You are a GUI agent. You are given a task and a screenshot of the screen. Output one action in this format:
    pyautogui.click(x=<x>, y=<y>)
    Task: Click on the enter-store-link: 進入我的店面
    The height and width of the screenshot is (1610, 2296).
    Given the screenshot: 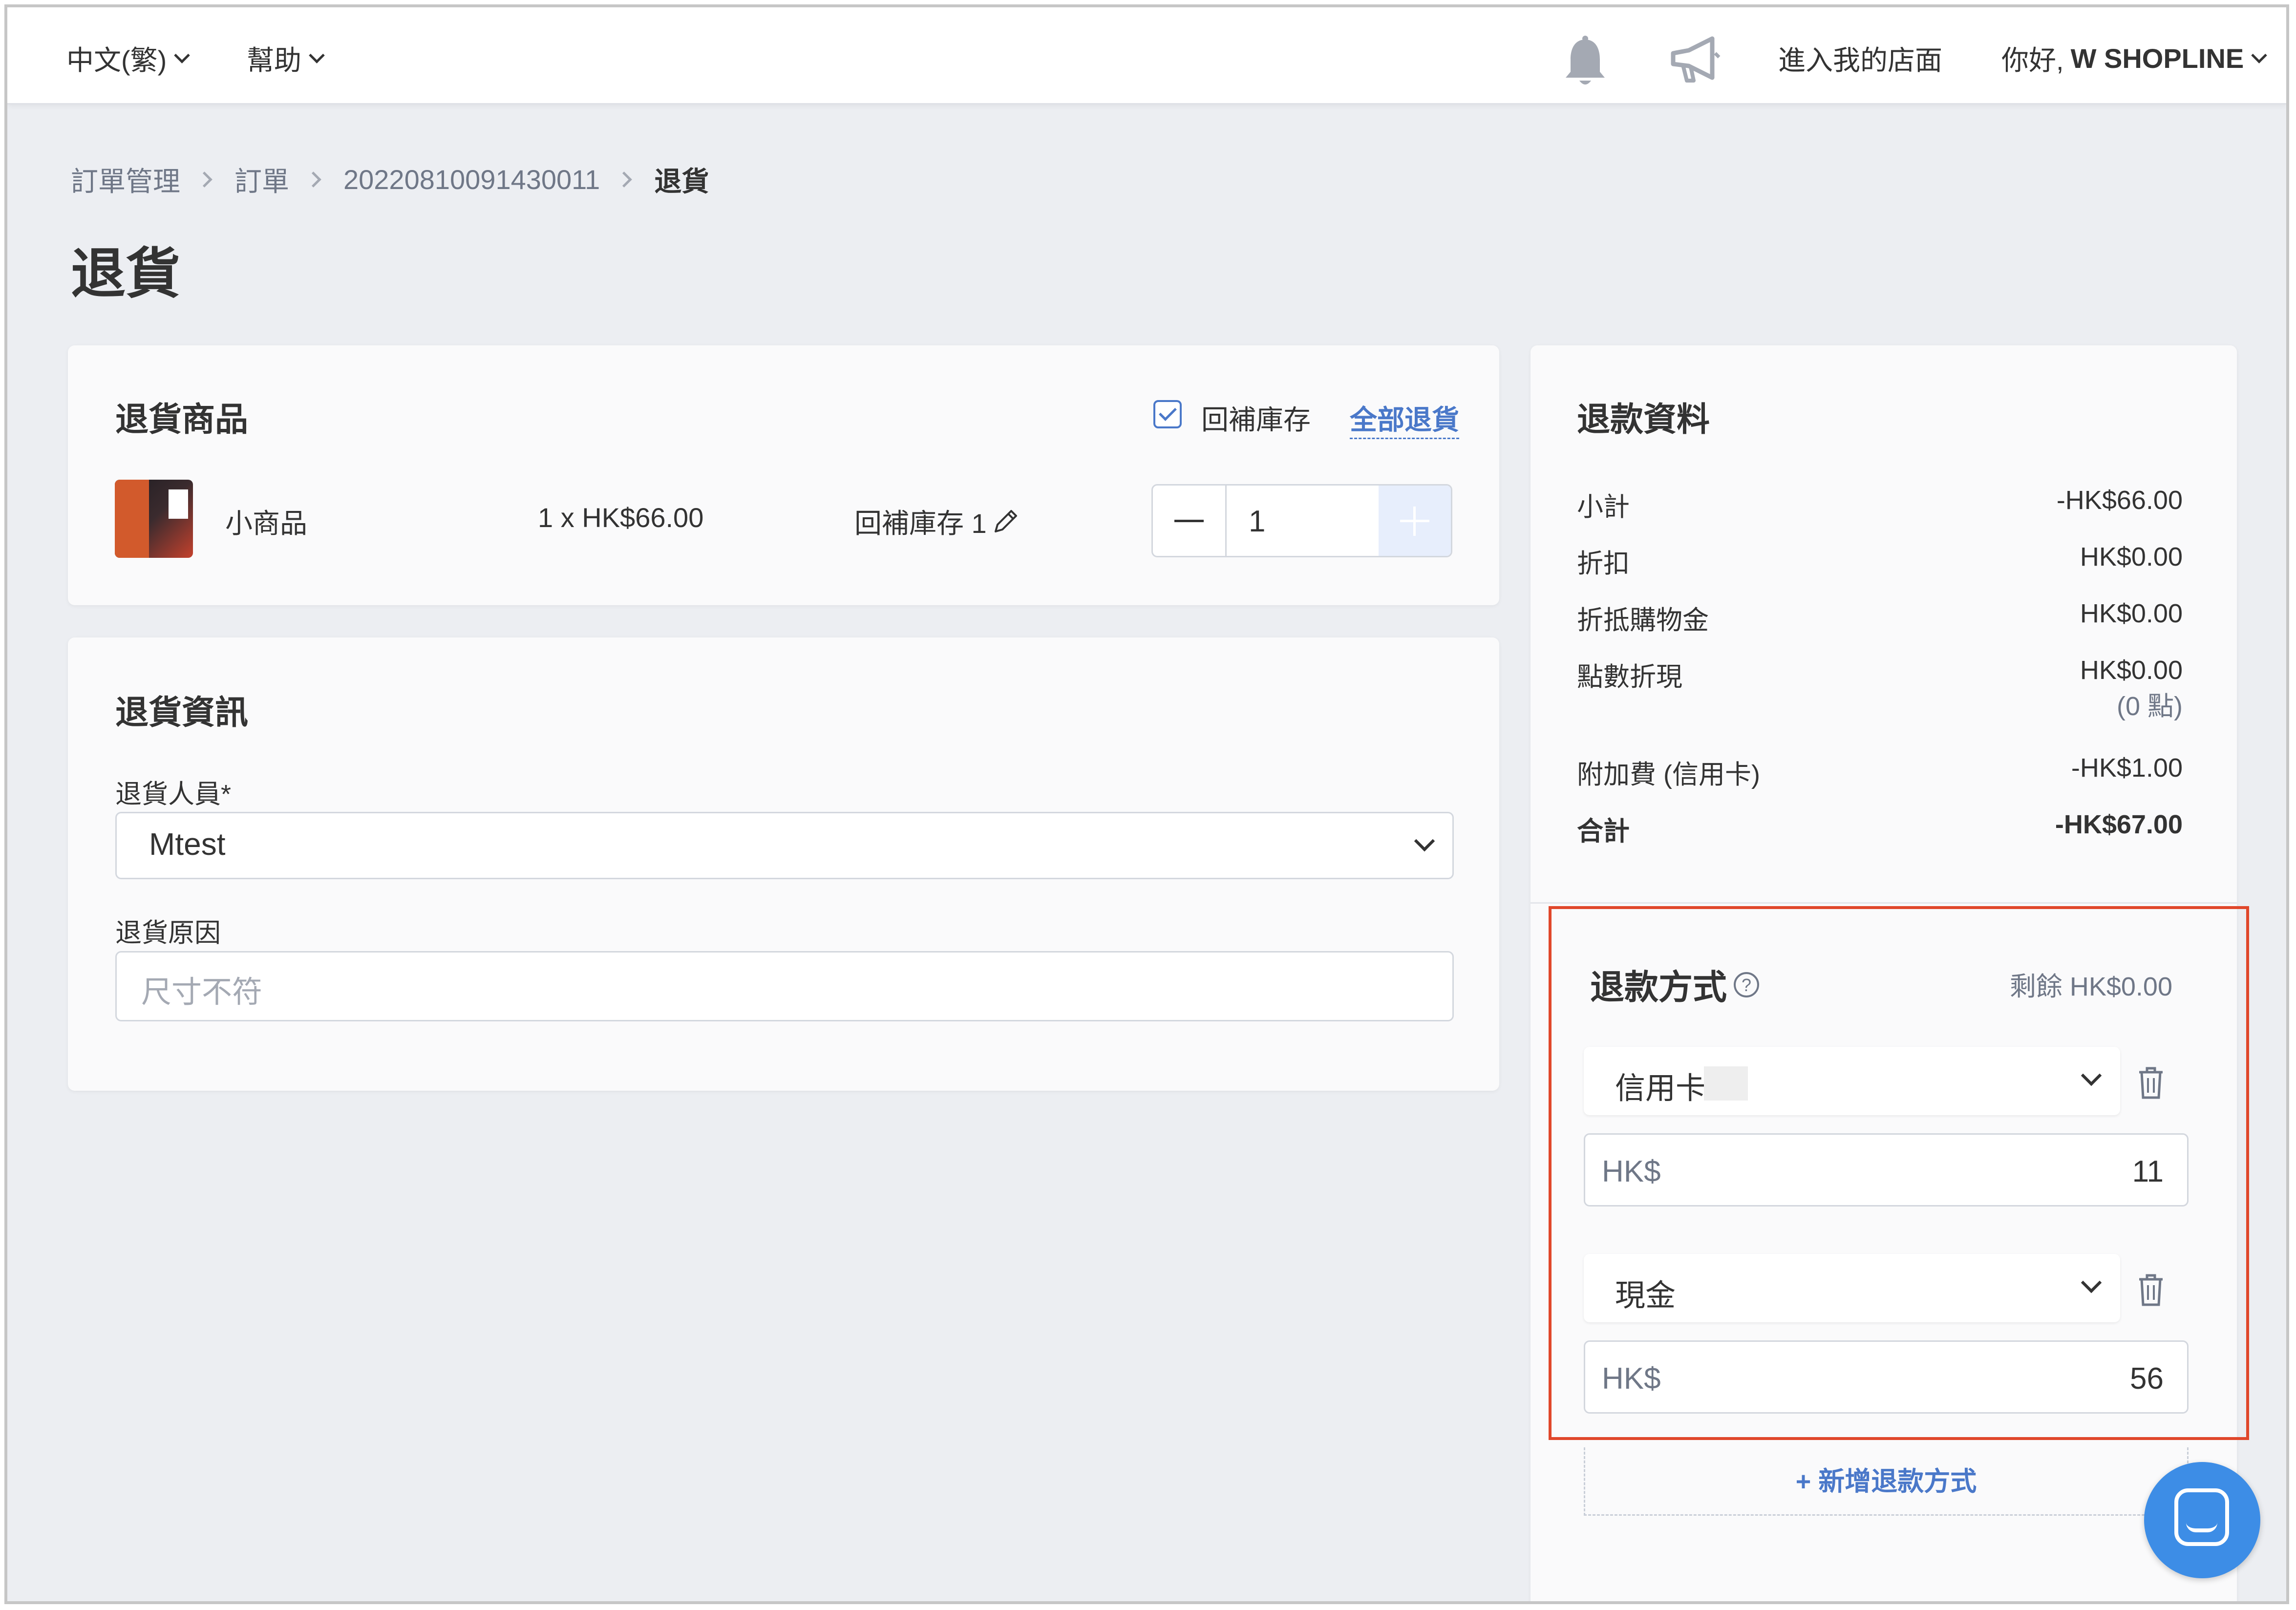 What is the action you would take?
    pyautogui.click(x=1860, y=58)
    